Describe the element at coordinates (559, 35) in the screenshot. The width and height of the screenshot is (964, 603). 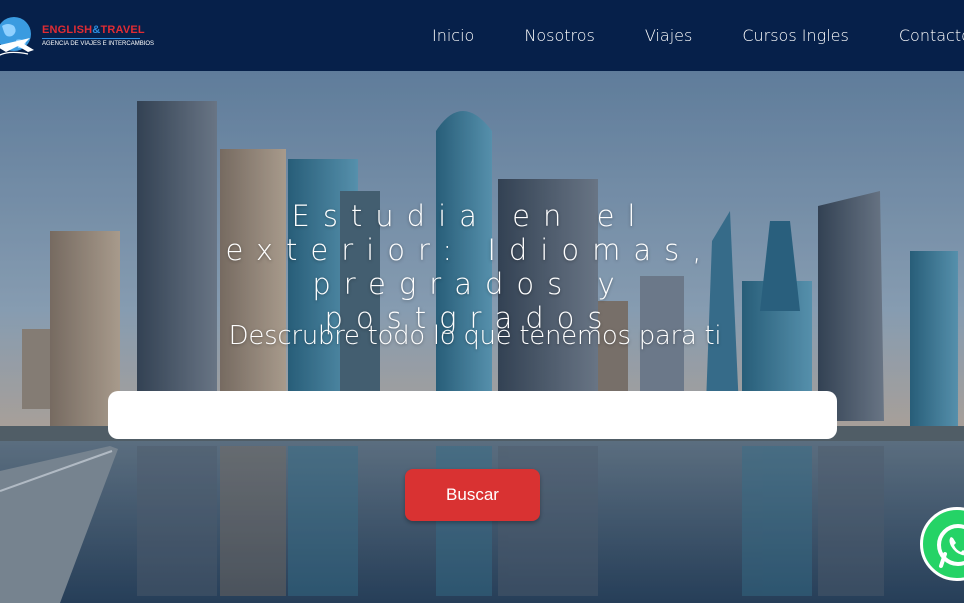
I see `nav-link-nosotros: Nosotros` at that location.